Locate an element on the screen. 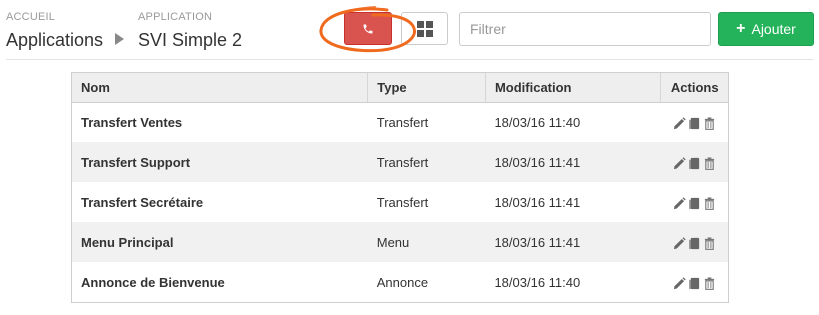 Image resolution: width=819 pixels, height=315 pixels. cell-name: Annonce de Bienvenue is located at coordinates (220, 282).